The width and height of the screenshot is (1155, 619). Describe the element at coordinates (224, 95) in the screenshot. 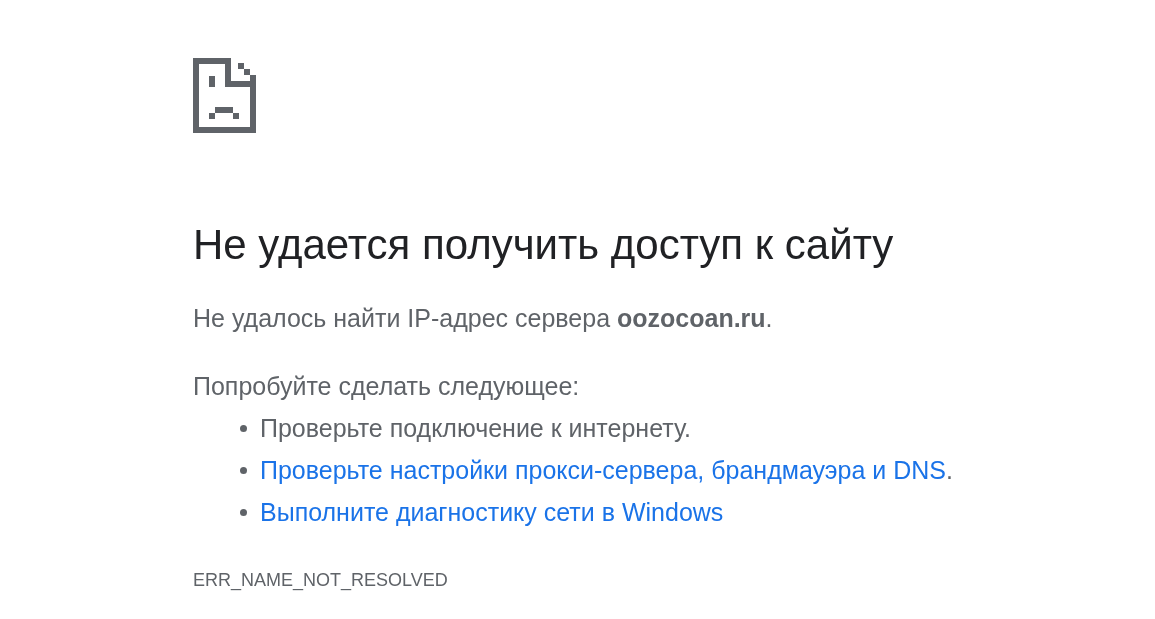

I see `sad-page-icon` at that location.